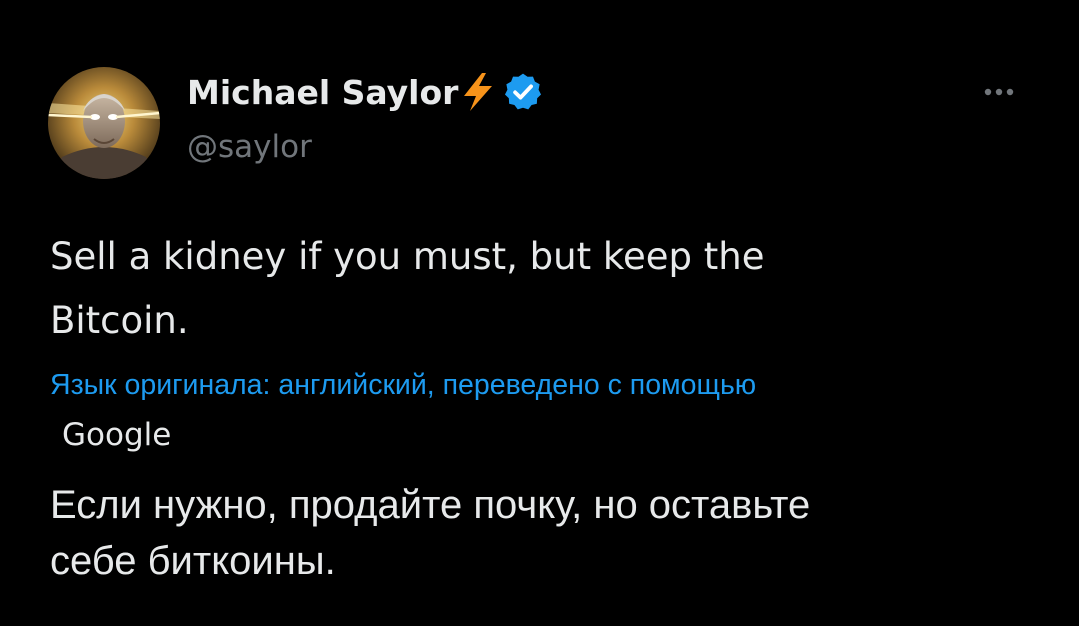  What do you see at coordinates (117, 435) in the screenshot?
I see `google-logo: Google` at bounding box center [117, 435].